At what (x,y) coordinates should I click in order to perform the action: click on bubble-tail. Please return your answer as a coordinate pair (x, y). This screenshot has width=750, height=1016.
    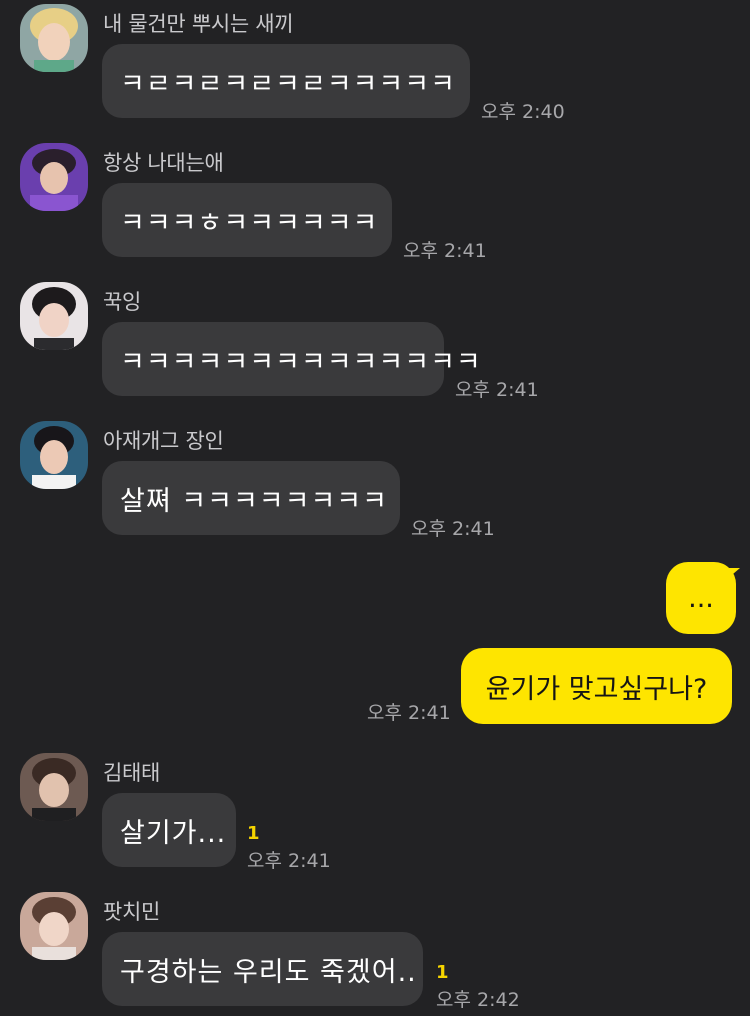
    Looking at the image, I should click on (733, 574).